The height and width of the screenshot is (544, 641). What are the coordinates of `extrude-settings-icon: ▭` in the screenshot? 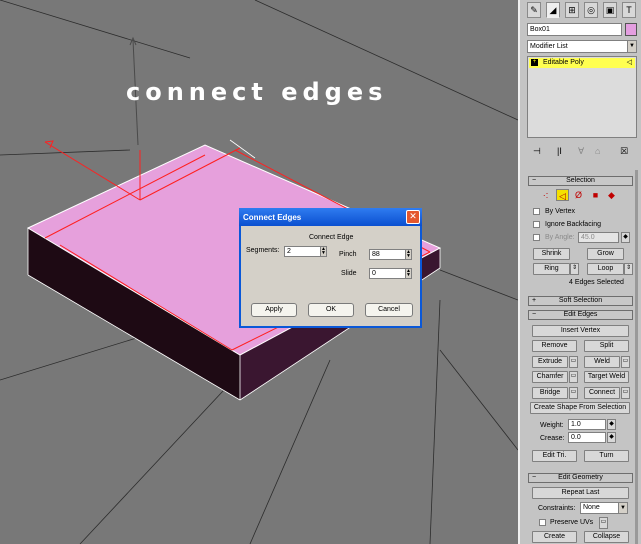 It's located at (573, 362).